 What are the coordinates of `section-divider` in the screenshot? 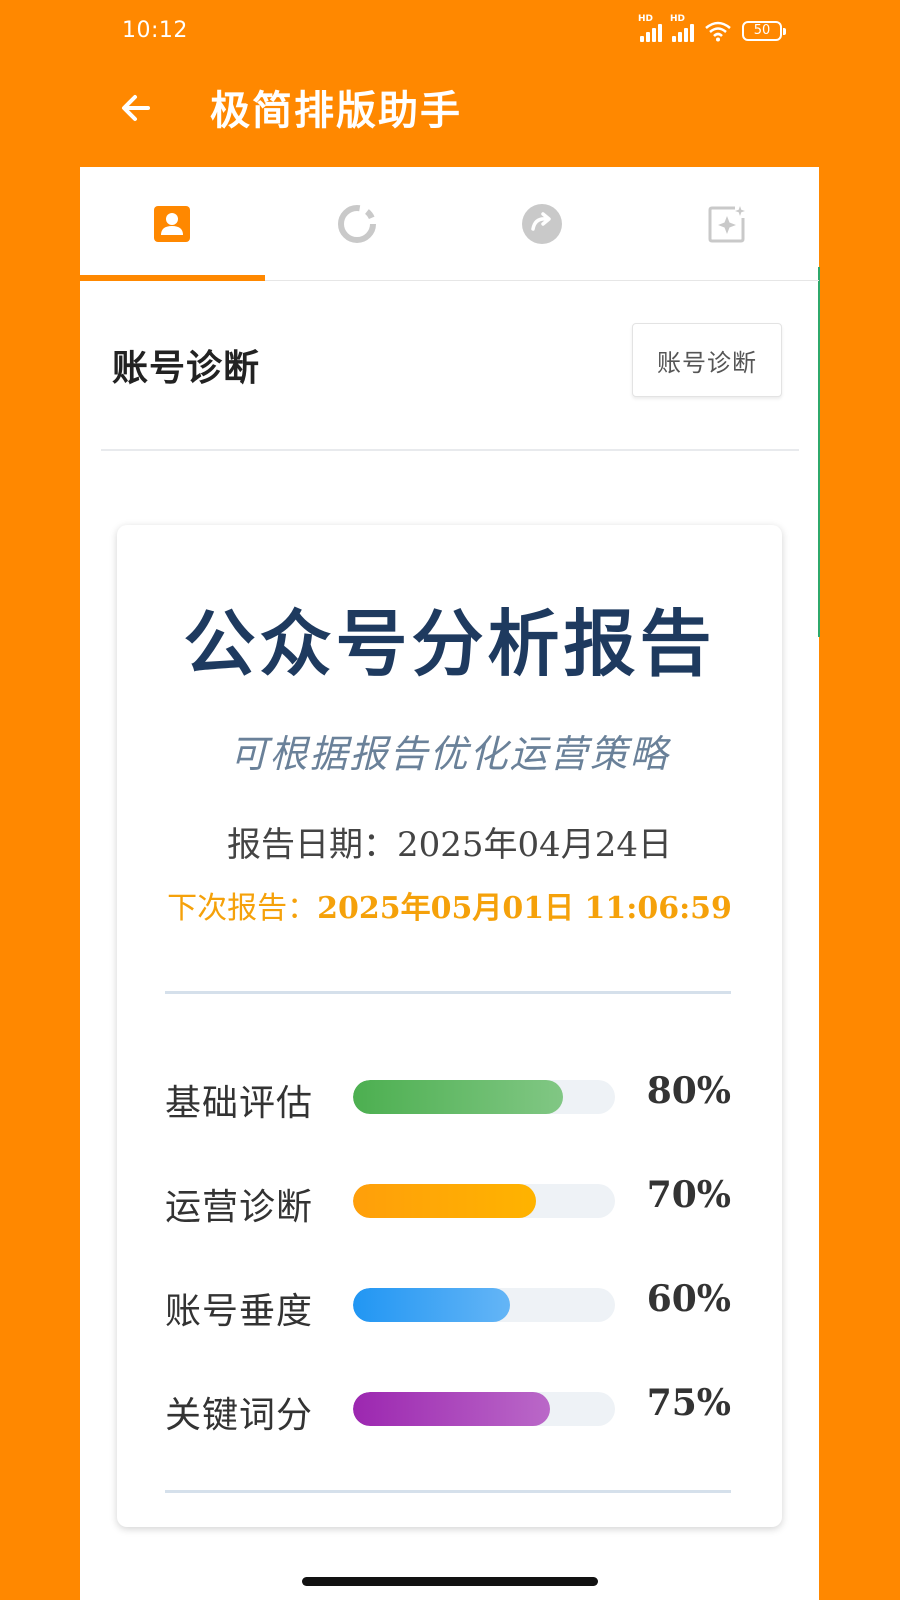 It's located at (450, 450).